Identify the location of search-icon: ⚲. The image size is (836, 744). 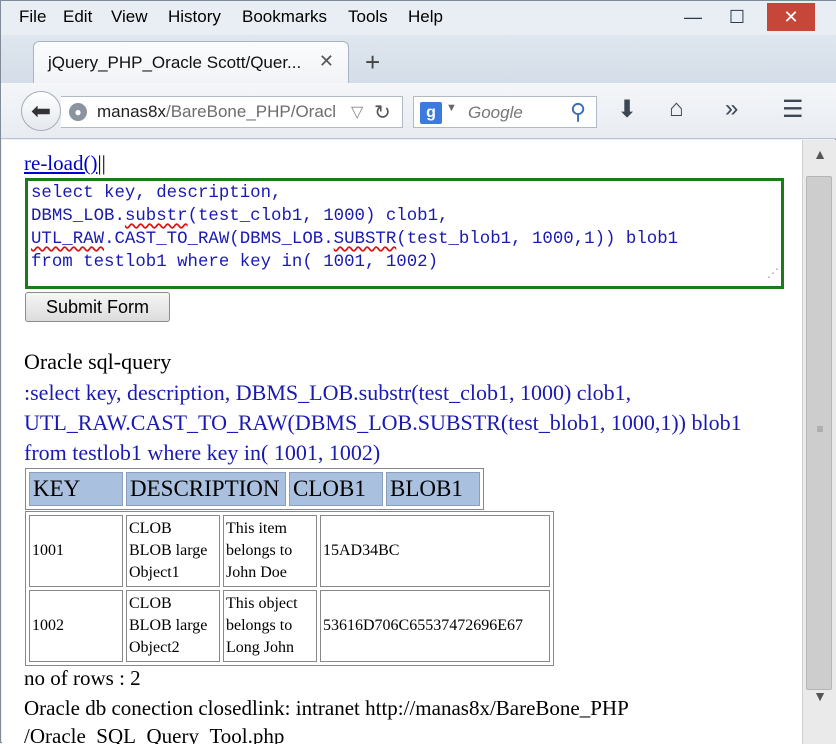
(578, 112).